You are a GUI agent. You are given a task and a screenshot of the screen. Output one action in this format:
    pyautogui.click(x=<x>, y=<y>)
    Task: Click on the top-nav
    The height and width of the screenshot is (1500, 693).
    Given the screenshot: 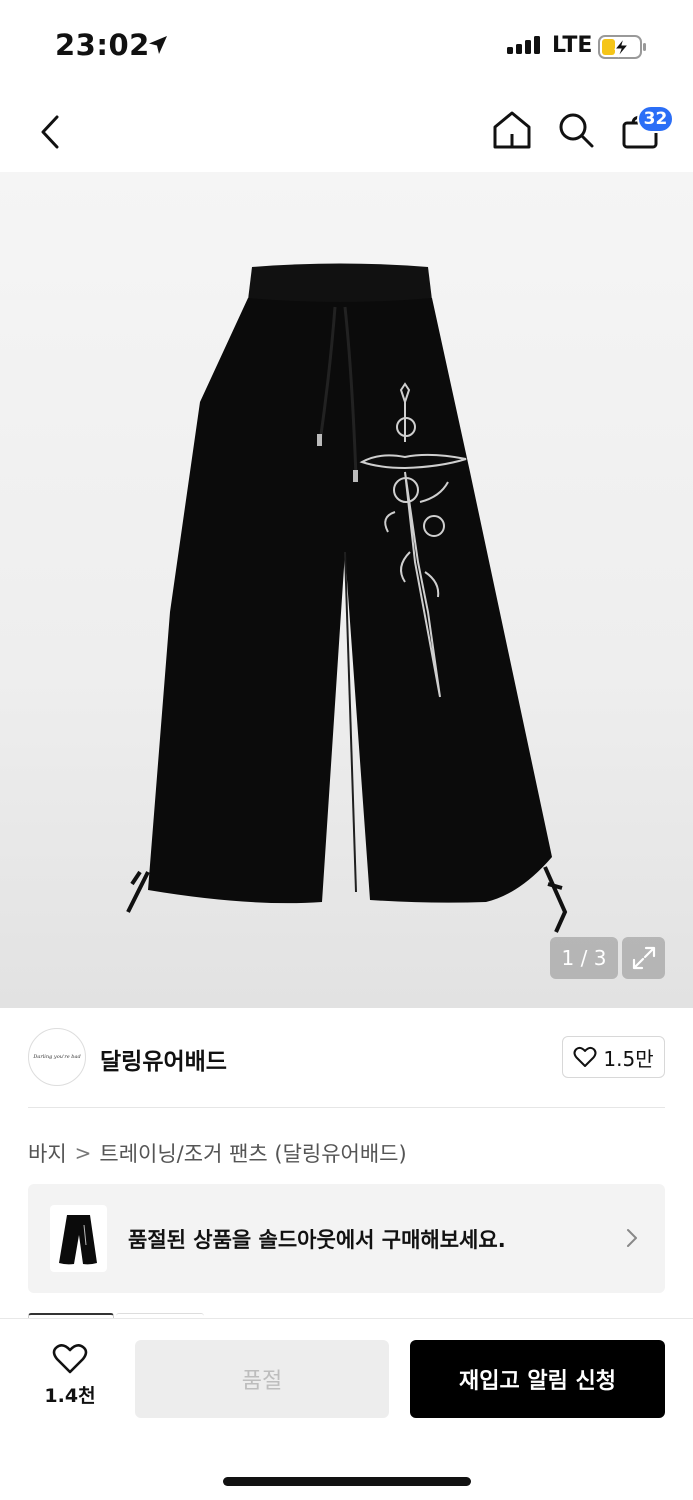 What is the action you would take?
    pyautogui.click(x=346, y=132)
    